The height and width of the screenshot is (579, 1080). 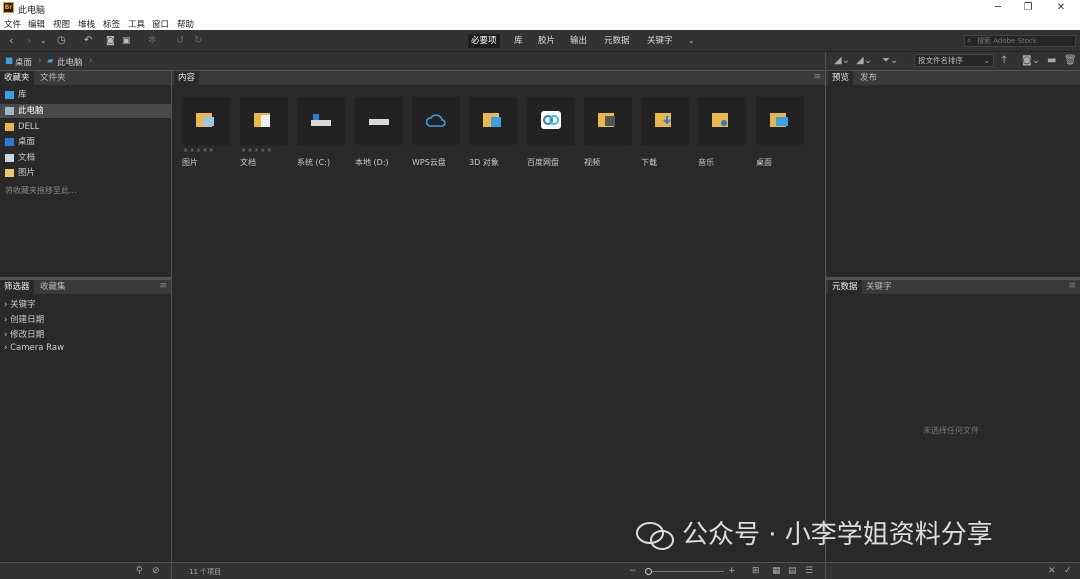 What do you see at coordinates (660, 41) in the screenshot?
I see `workspace-keywords: 关键字` at bounding box center [660, 41].